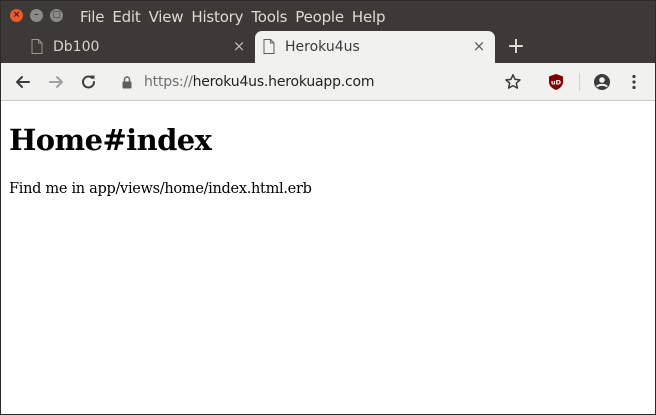 This screenshot has width=656, height=415. What do you see at coordinates (369, 17) in the screenshot?
I see `menu-help: Help` at bounding box center [369, 17].